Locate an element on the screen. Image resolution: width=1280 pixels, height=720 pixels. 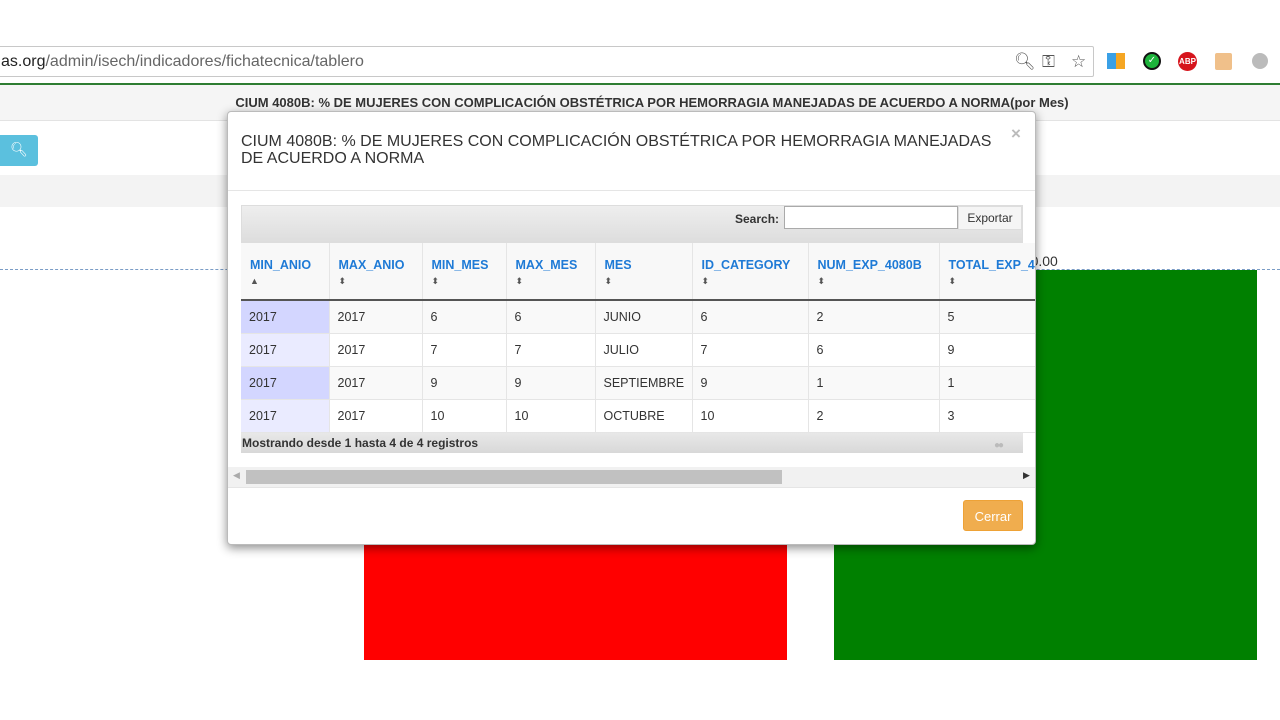
key-icon: ⚿ is located at coordinates (1048, 62).